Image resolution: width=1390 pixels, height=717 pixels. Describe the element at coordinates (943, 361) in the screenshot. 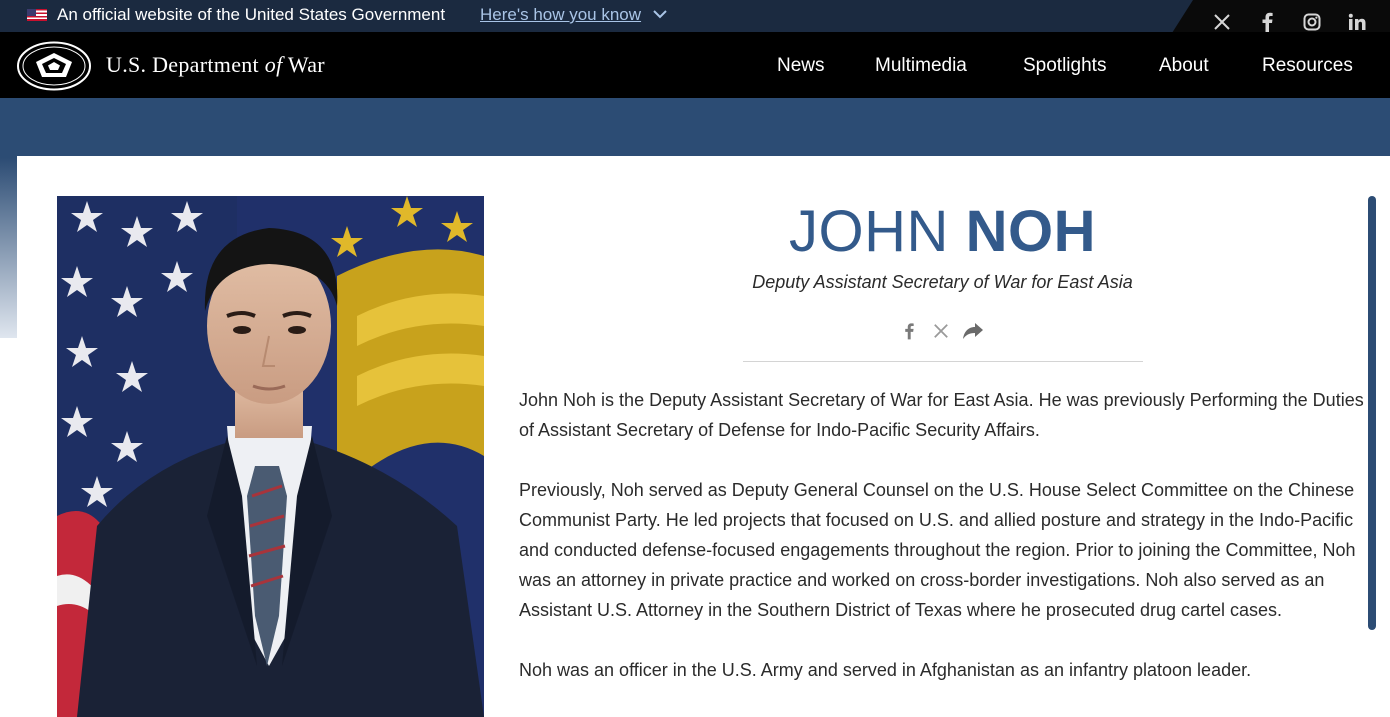

I see `title-divider` at that location.